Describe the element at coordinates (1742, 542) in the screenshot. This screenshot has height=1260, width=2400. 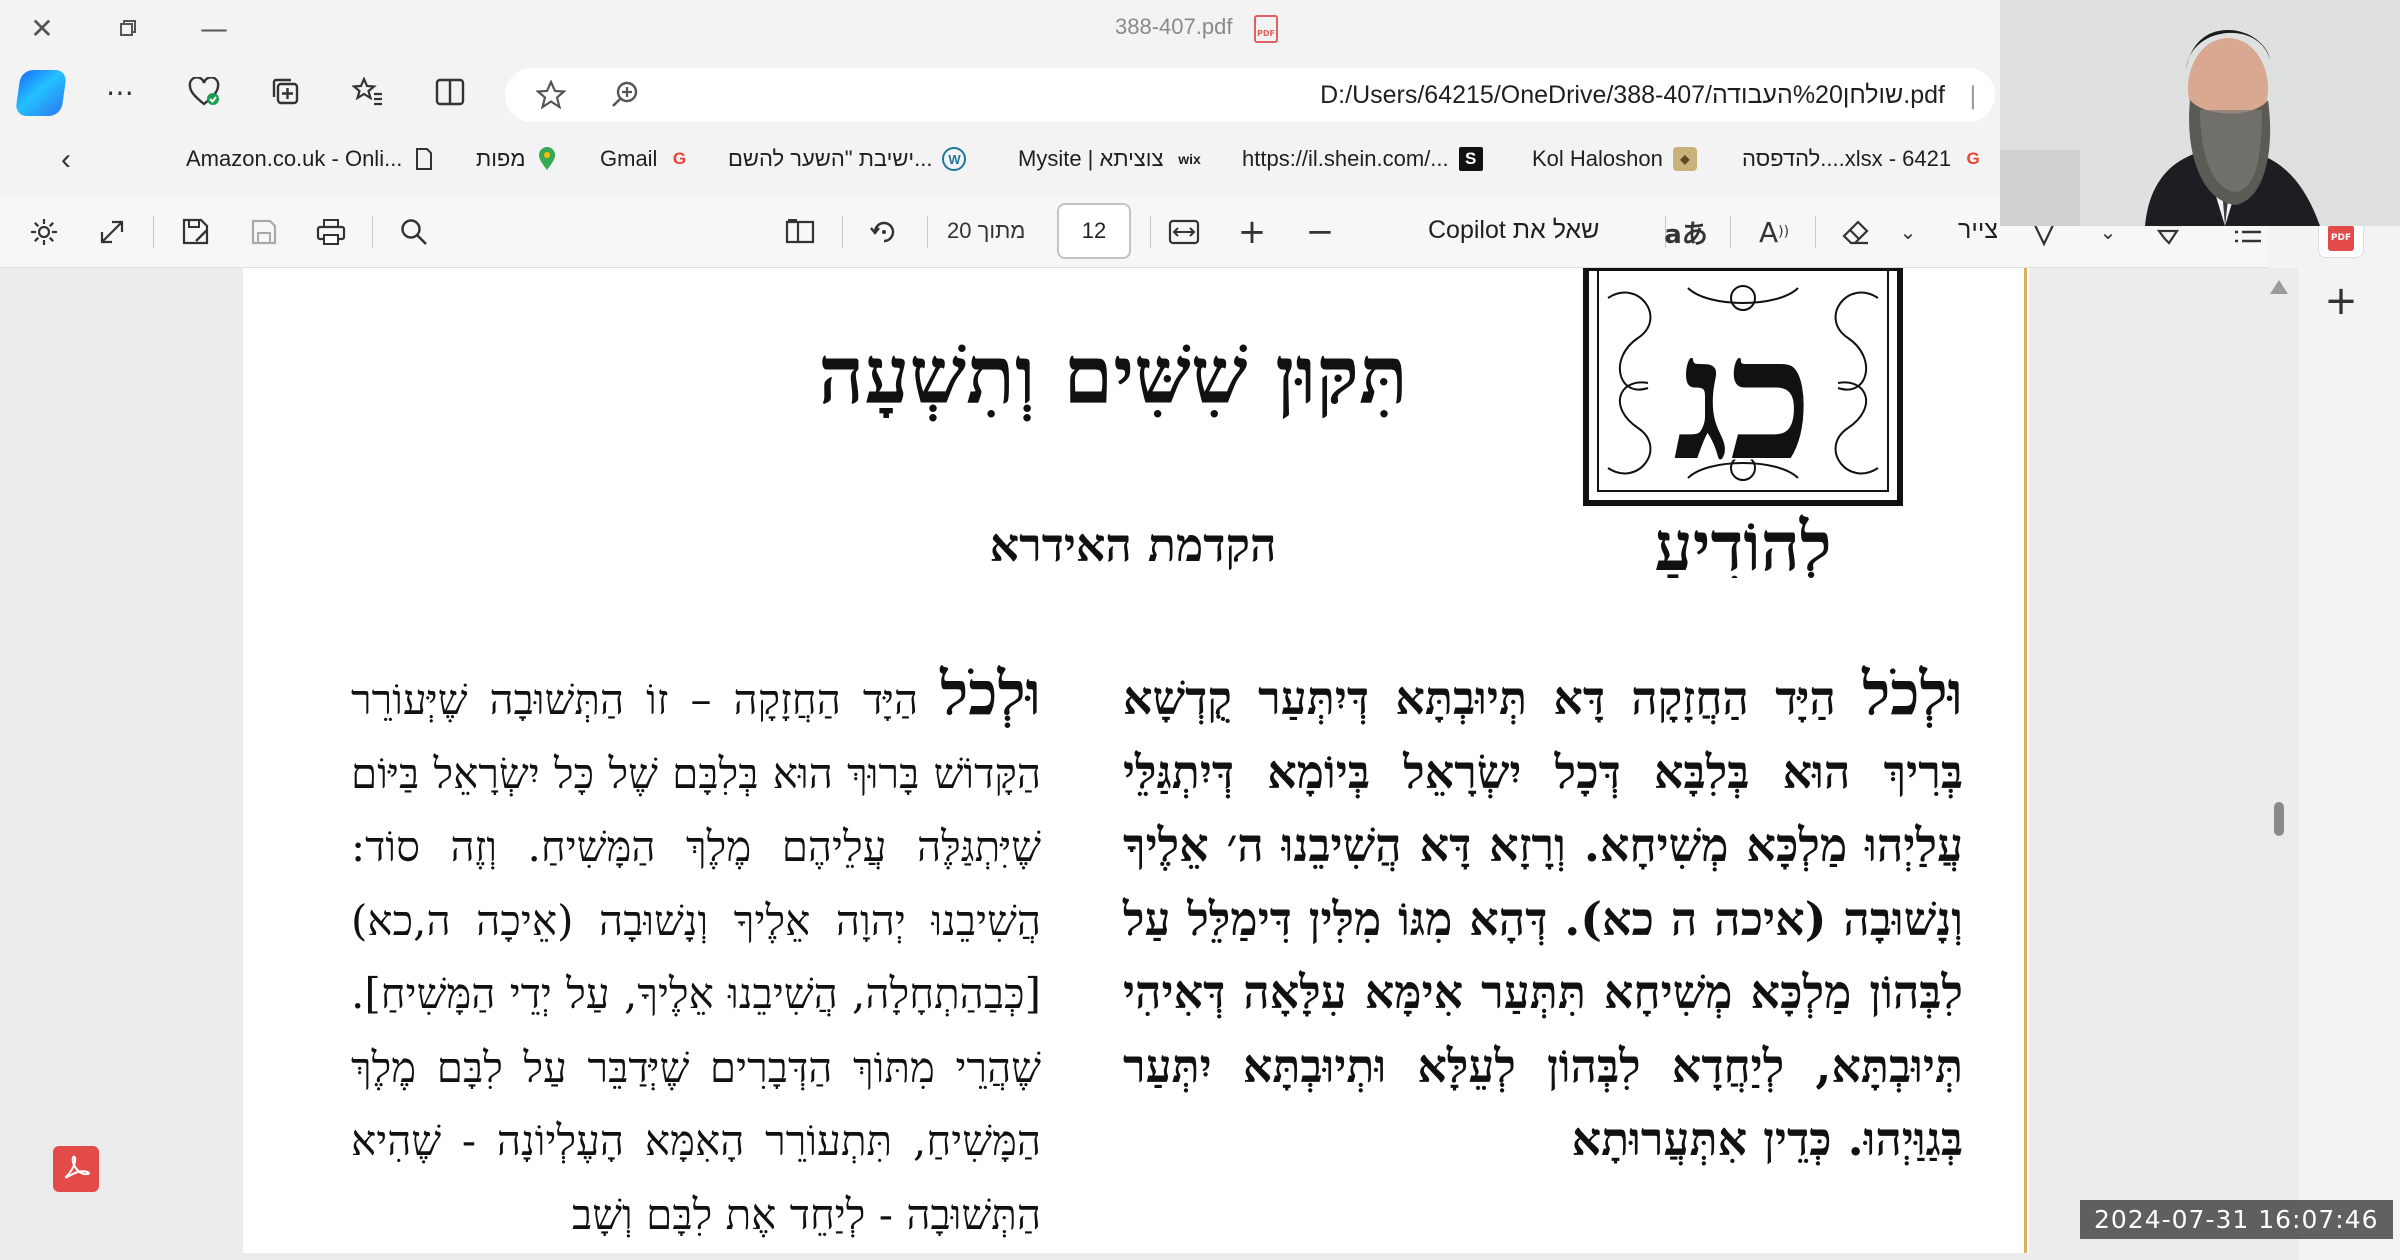
I see `emblem-word: לְהוֹדִיעַ` at that location.